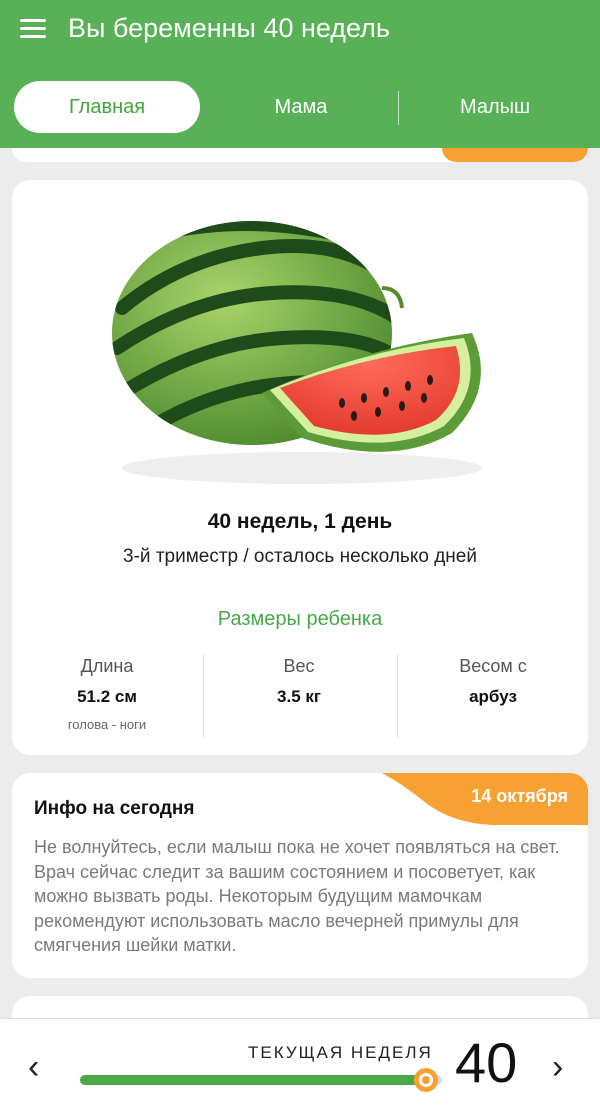 The height and width of the screenshot is (1109, 600). I want to click on stat-size-comparison: Весом с арбуз, so click(493, 681).